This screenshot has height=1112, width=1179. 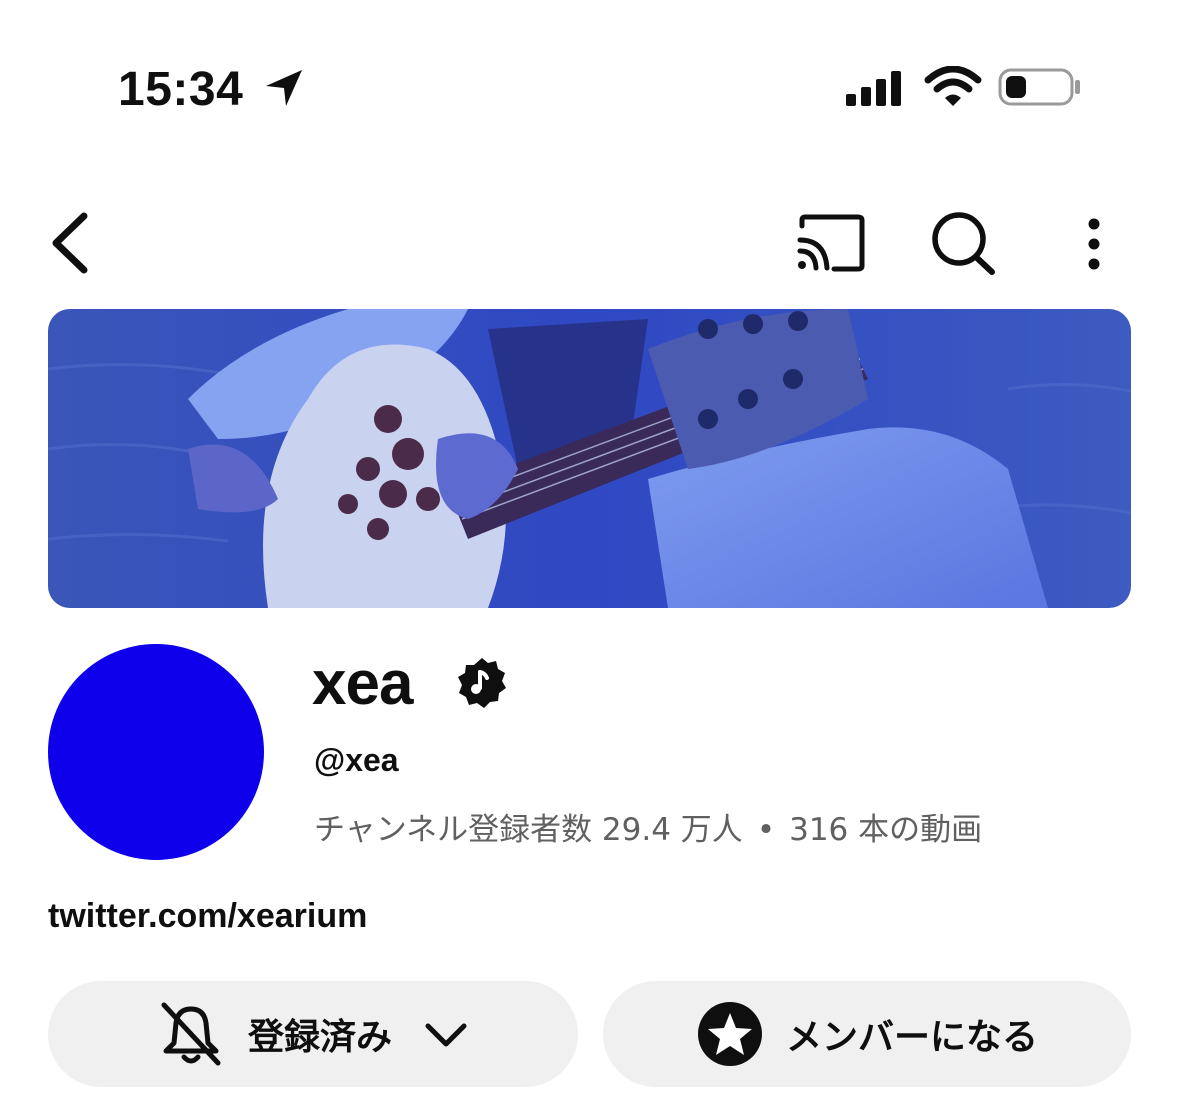 I want to click on channel-name: xea, so click(x=362, y=683).